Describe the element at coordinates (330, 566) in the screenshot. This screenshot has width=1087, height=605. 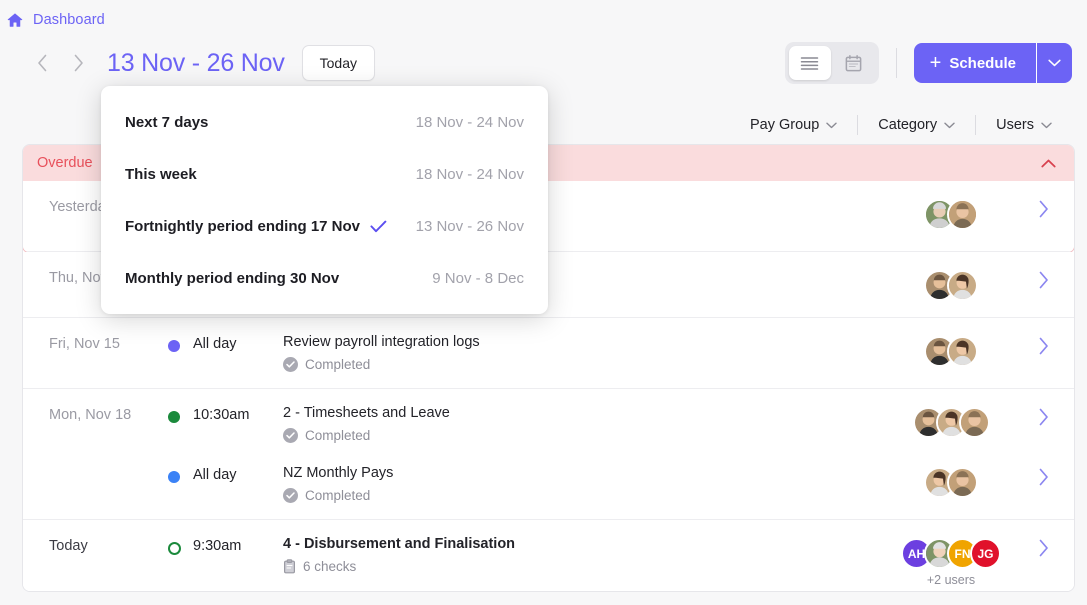
I see `row-subtitle-text: 6 checks` at that location.